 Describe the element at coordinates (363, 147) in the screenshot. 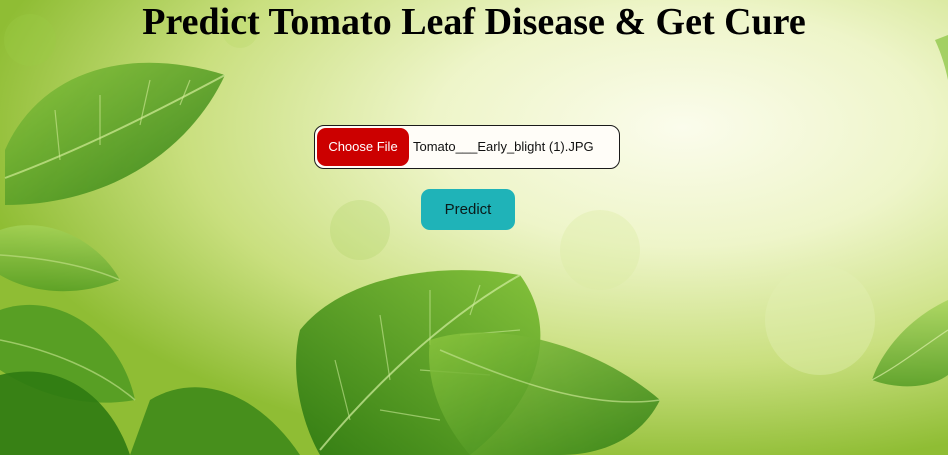

I see `choose-file-button: Choose File` at that location.